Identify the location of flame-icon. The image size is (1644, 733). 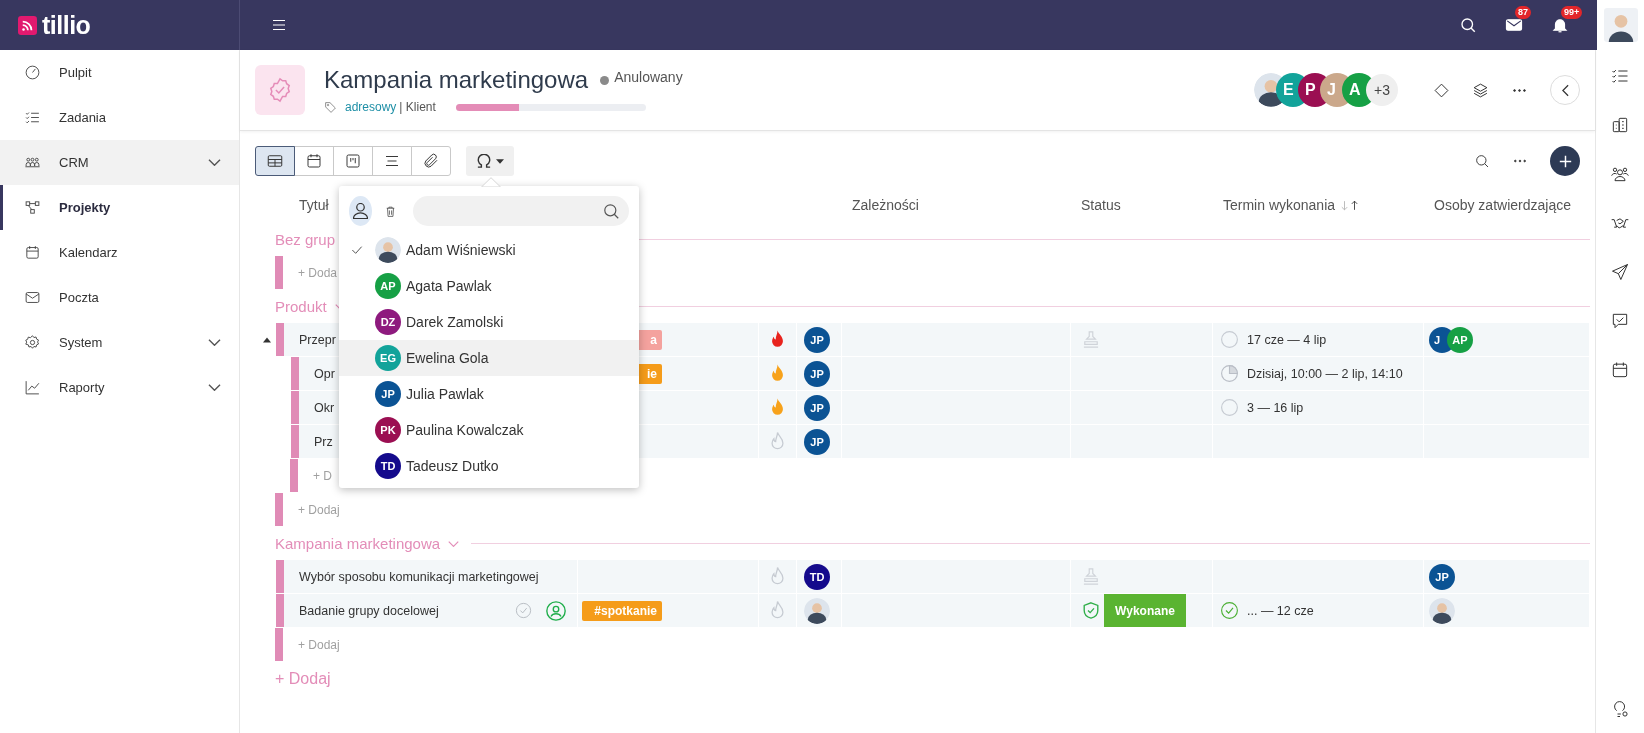
(777, 339).